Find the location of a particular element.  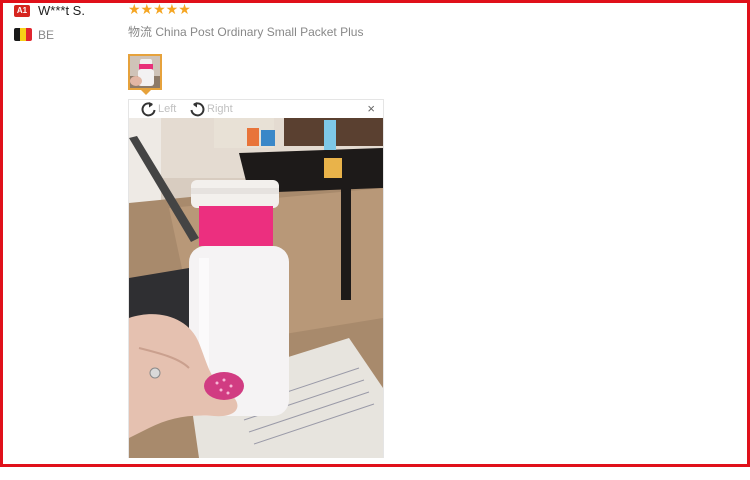

viewer-toolbar: Left Right × is located at coordinates (256, 109).